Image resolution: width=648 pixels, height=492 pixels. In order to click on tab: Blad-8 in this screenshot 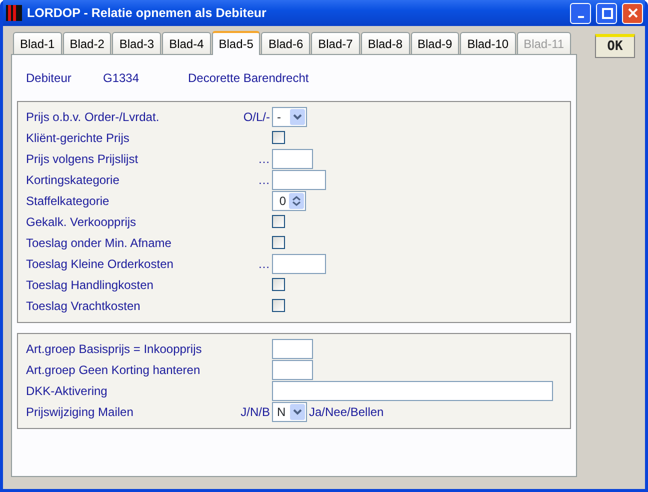, I will do `click(385, 43)`.